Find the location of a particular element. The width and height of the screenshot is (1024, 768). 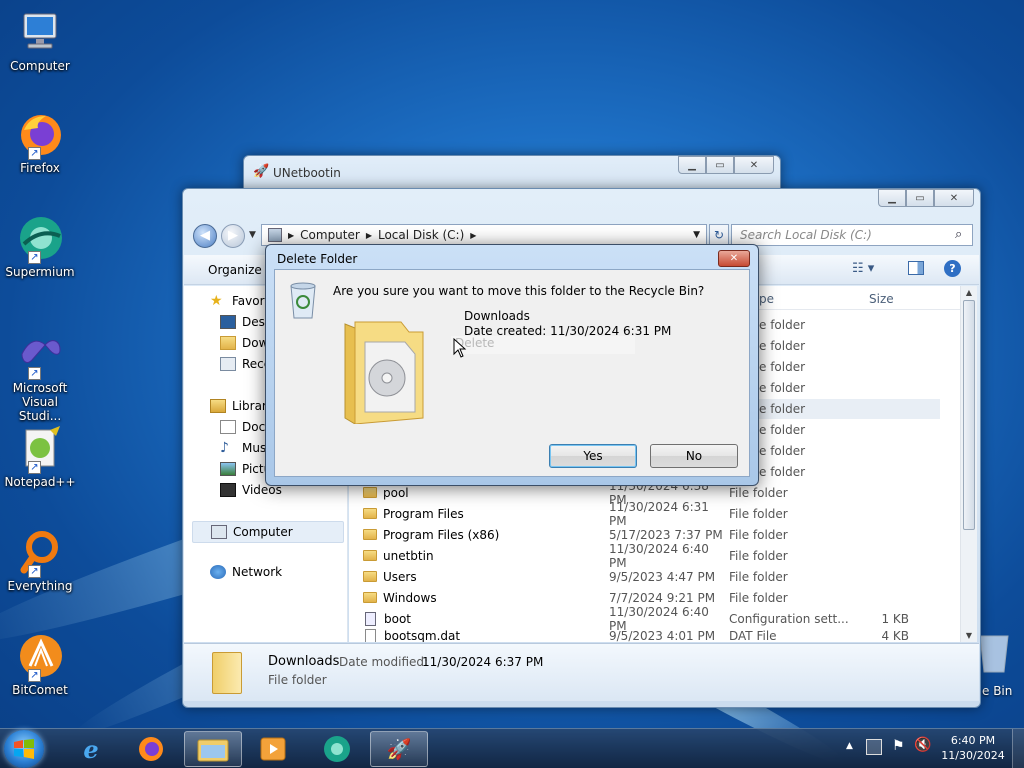

supermium-icon is located at coordinates (337, 749).